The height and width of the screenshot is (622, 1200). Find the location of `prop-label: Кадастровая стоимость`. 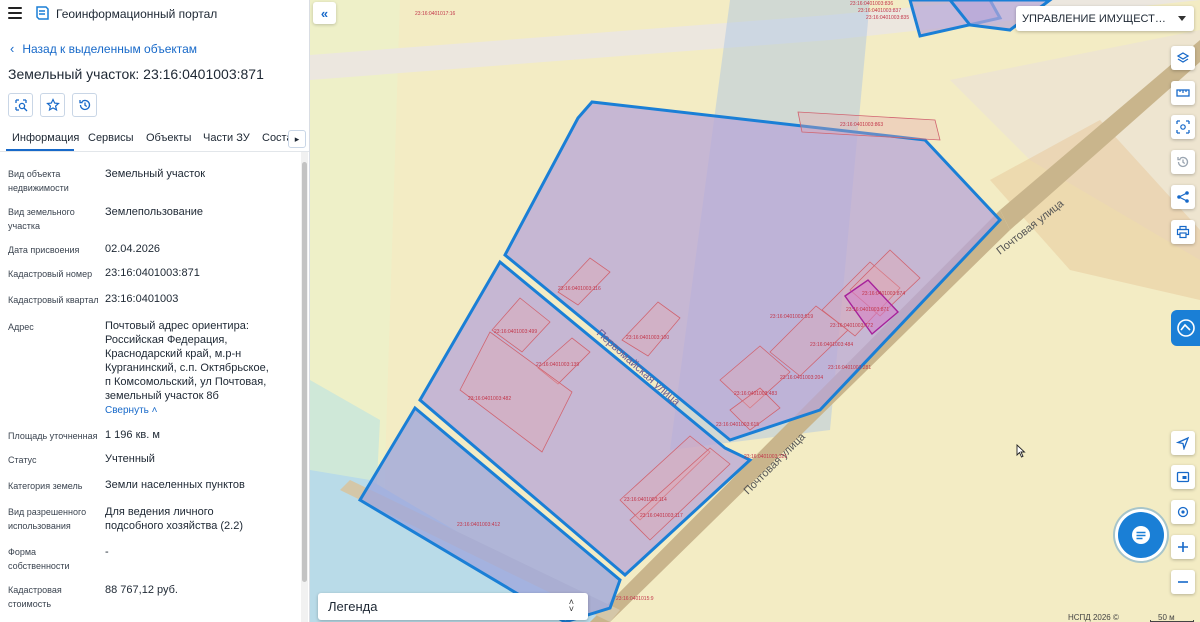

prop-label: Кадастровая стоимость is located at coordinates (35, 597).